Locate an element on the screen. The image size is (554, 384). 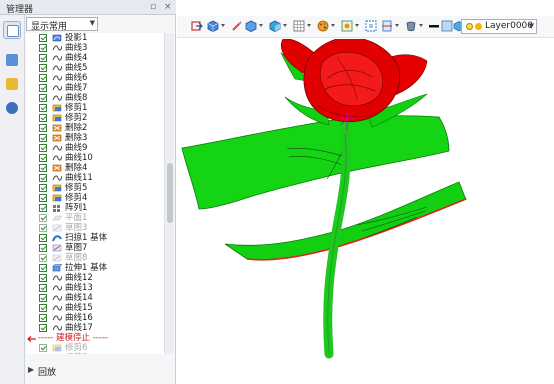
tree-item: 修剪7 is located at coordinates (95, 353).